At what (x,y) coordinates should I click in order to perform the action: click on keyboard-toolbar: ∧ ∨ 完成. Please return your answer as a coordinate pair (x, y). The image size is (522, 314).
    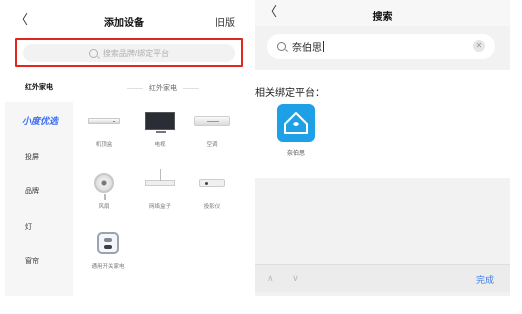
    Looking at the image, I should click on (382, 278).